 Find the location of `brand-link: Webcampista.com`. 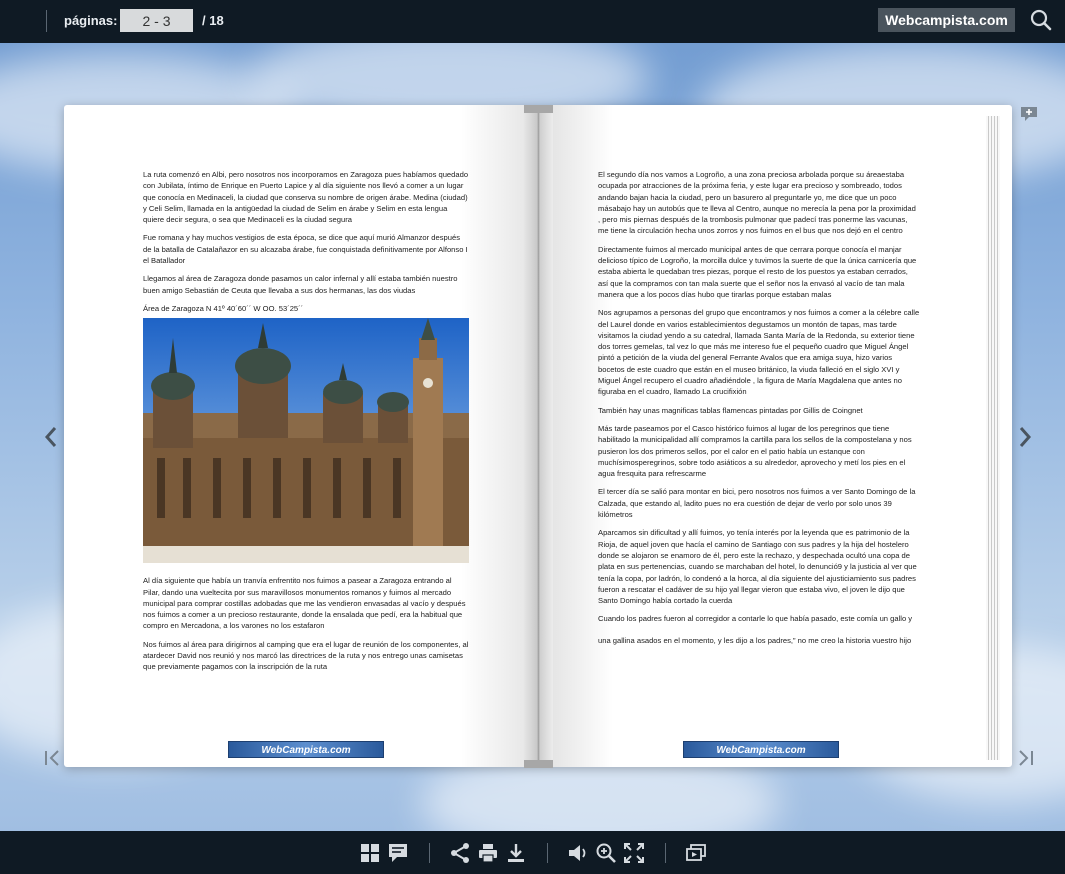

brand-link: Webcampista.com is located at coordinates (946, 20).